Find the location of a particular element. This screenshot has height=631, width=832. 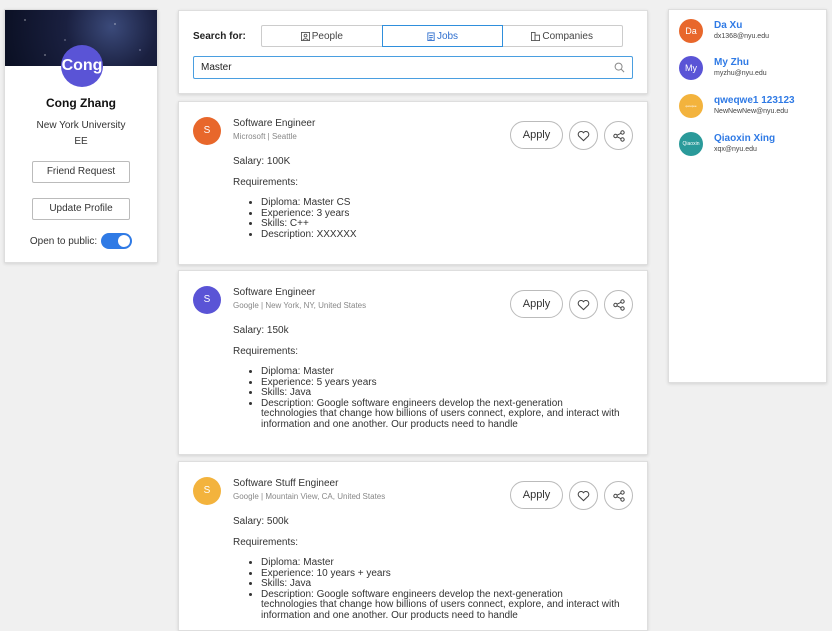

public-toggle-row: Open to public: is located at coordinates (81, 241).